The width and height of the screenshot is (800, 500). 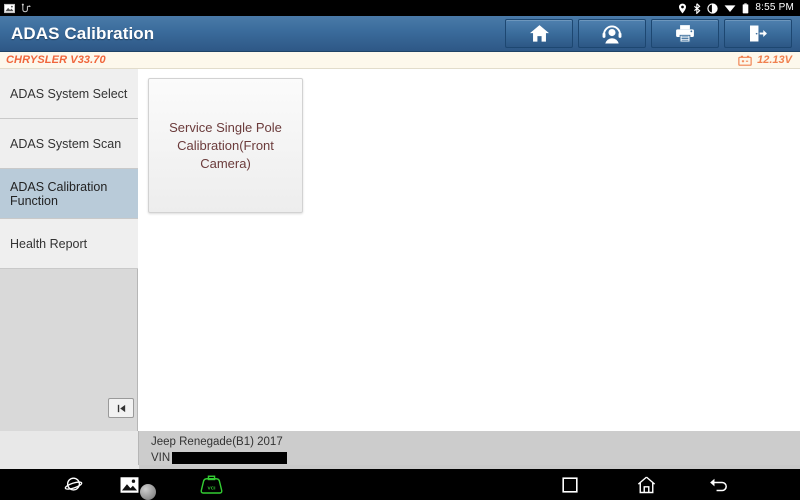 I want to click on version-status-bar: CHRYSLER V33.70 12.13V, so click(x=400, y=60).